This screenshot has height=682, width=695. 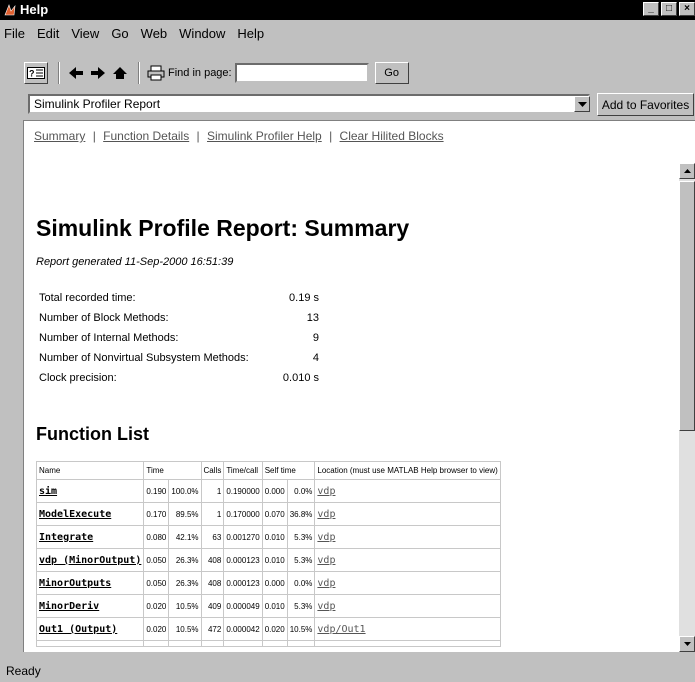 What do you see at coordinates (212, 470) in the screenshot?
I see `column-header-calls: Calls` at bounding box center [212, 470].